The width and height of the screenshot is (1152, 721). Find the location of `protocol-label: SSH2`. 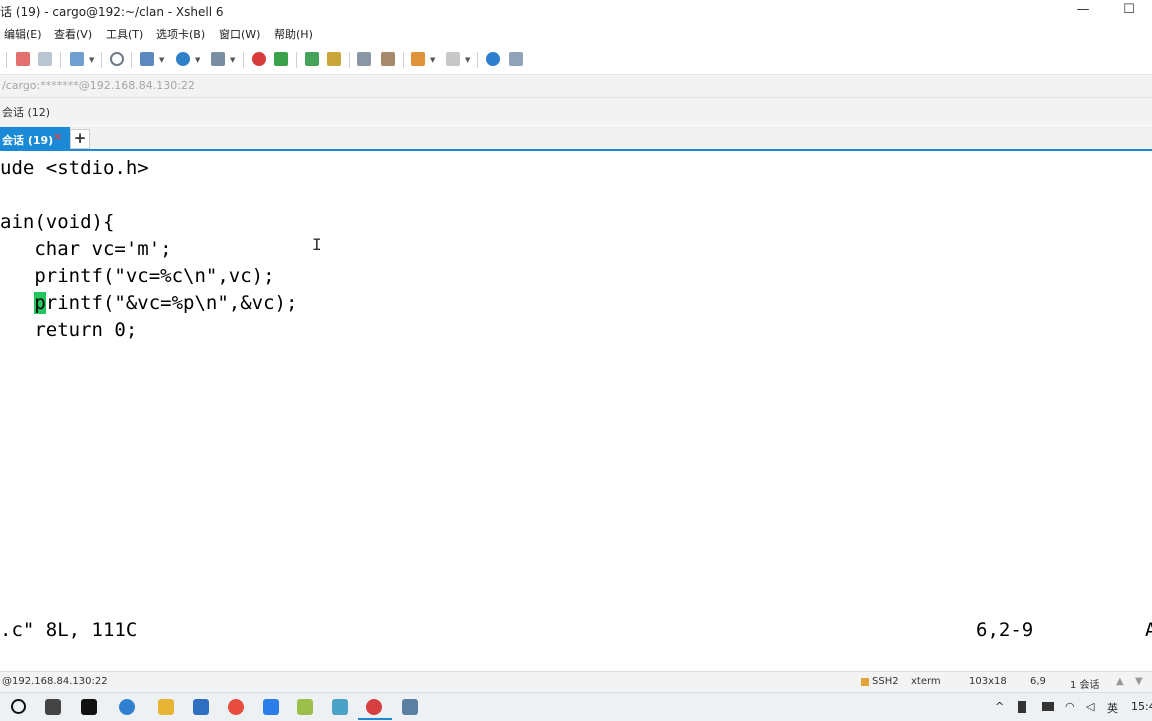

protocol-label: SSH2 is located at coordinates (885, 681).